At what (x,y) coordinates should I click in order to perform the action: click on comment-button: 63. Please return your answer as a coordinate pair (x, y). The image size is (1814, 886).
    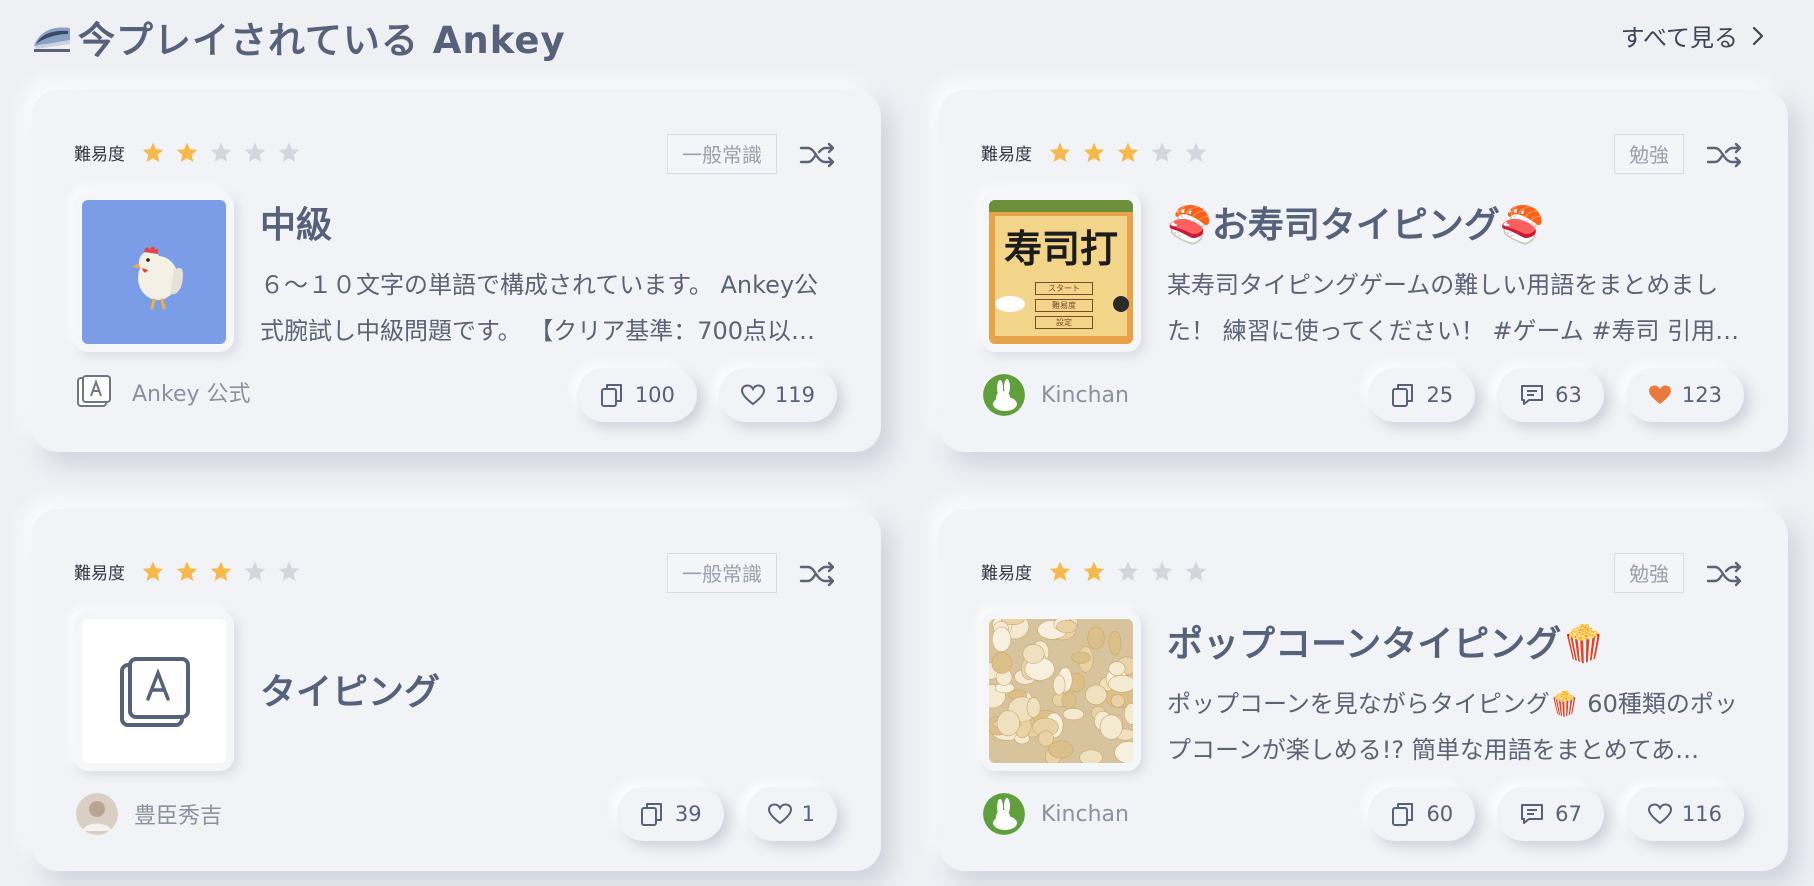
    Looking at the image, I should click on (1550, 395).